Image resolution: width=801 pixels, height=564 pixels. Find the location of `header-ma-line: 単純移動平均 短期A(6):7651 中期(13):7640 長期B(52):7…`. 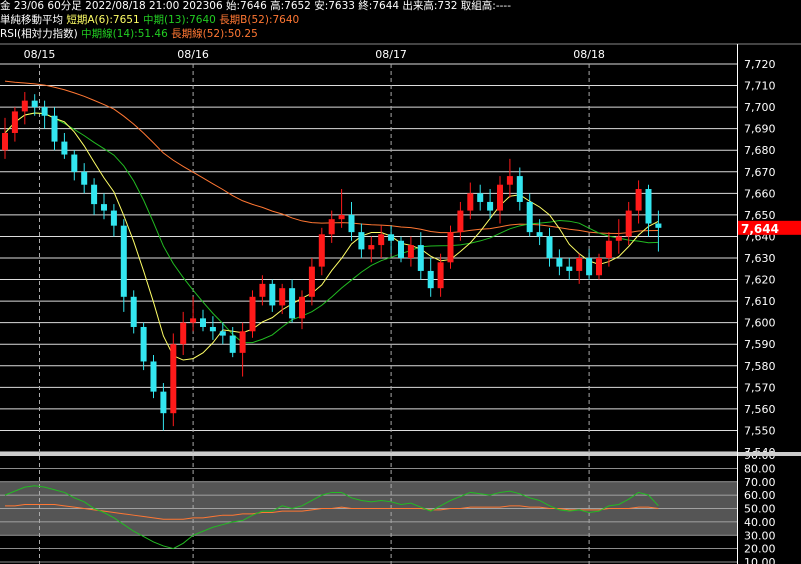

header-ma-line: 単純移動平均 短期A(6):7651 中期(13):7640 長期B(52):7… is located at coordinates (149, 20).